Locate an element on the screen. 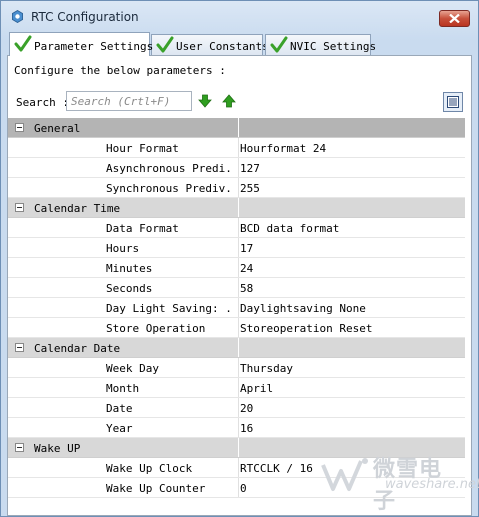  tab-user-constants: User Constants is located at coordinates (210, 44).